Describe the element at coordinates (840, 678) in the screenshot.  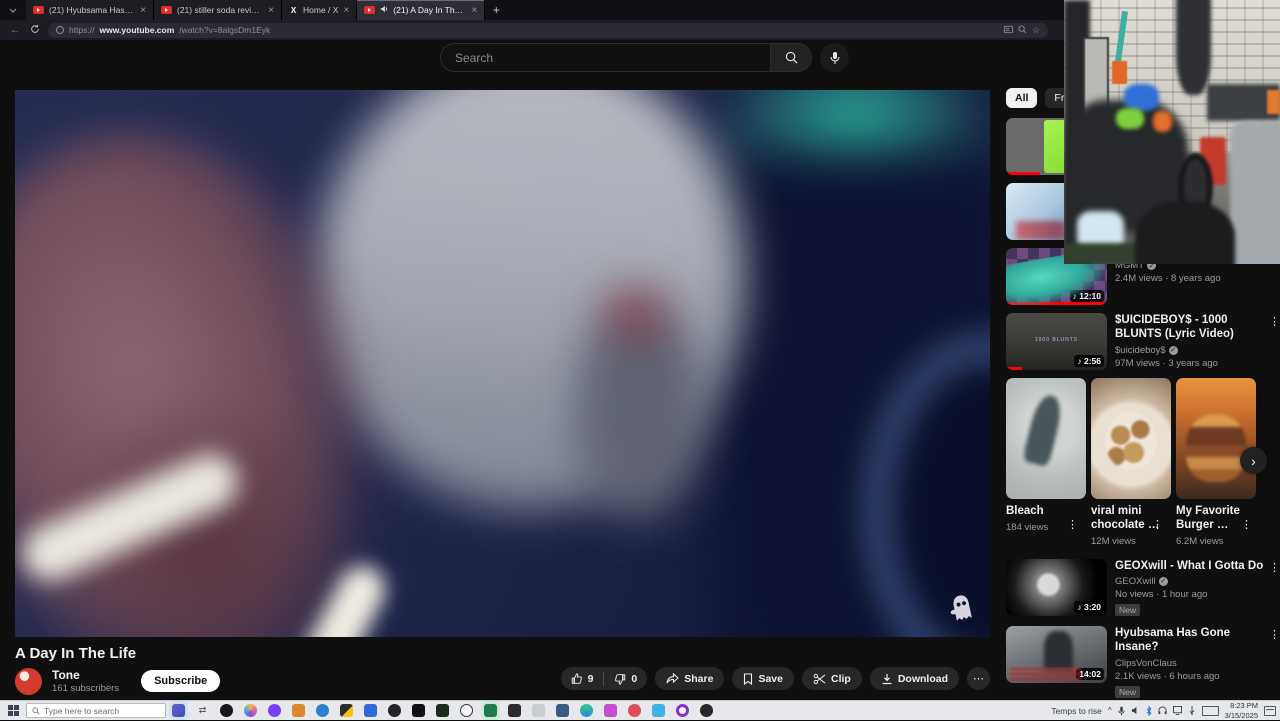
I see `clip-label: Clip` at that location.